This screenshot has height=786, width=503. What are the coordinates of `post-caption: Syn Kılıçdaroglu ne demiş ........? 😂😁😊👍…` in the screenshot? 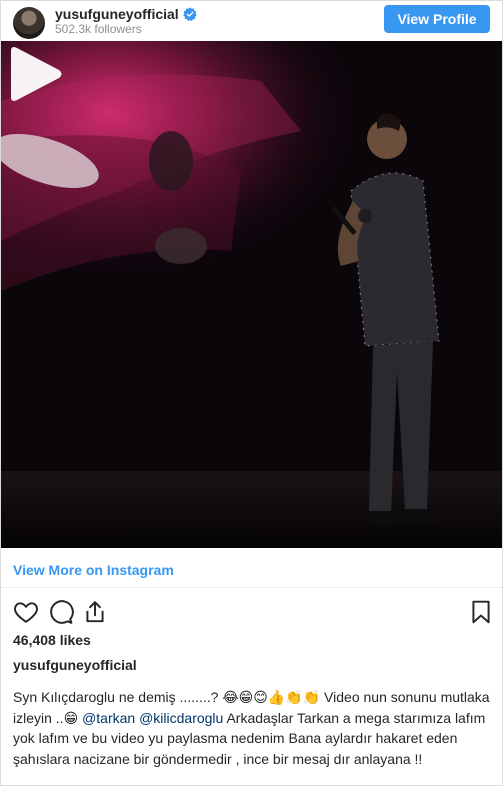 It's located at (252, 728).